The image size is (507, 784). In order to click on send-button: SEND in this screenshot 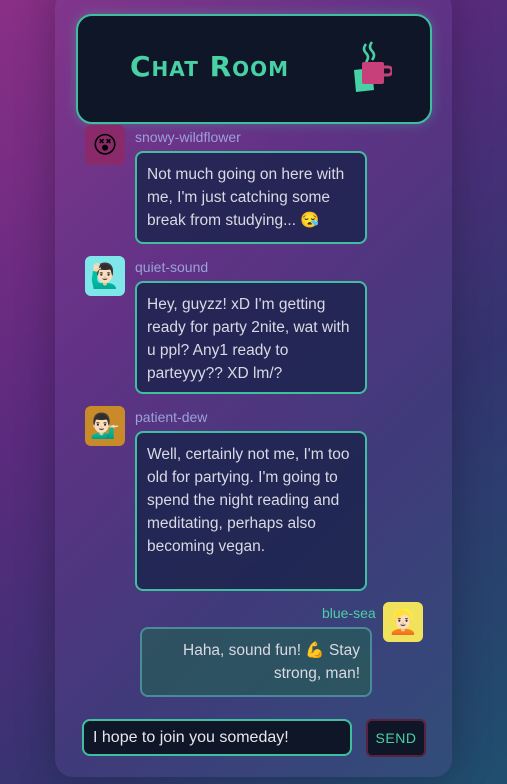, I will do `click(396, 738)`.